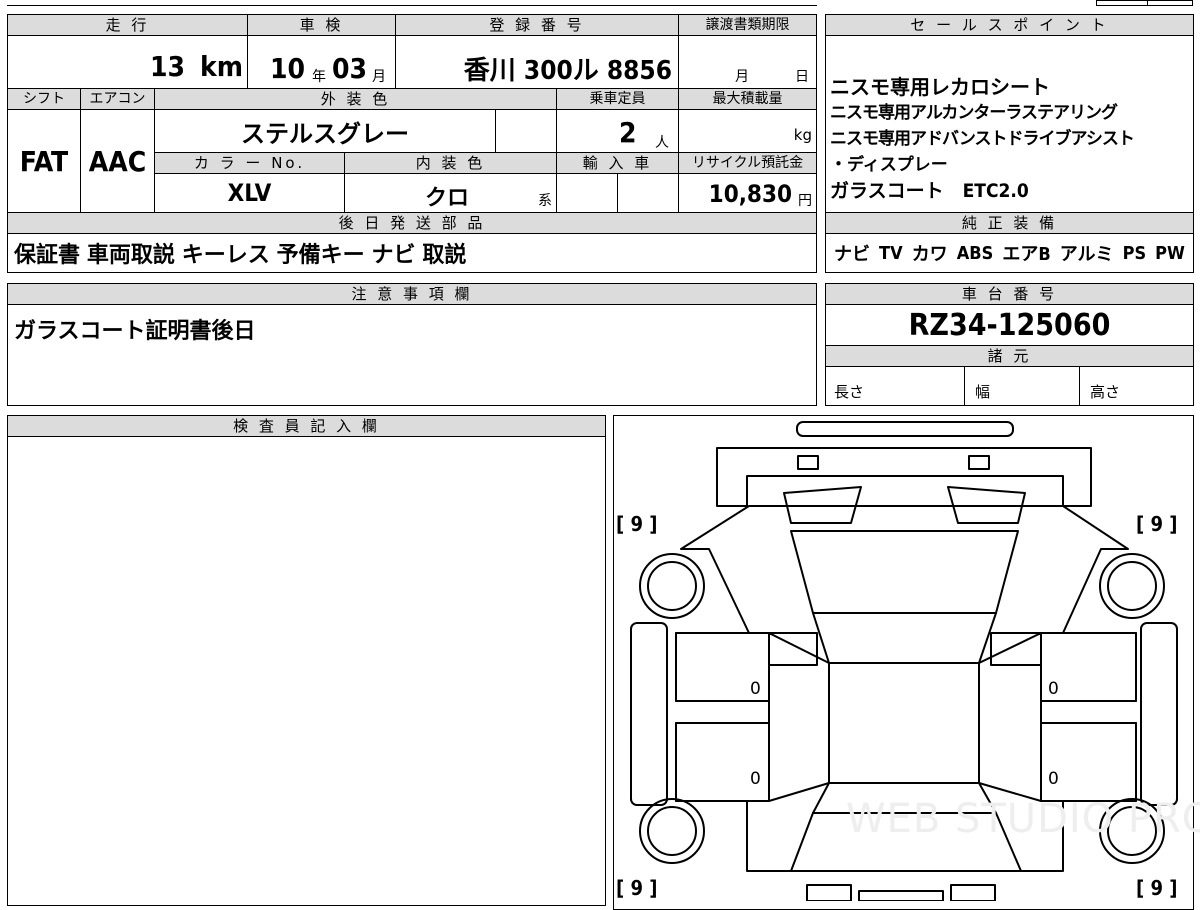 The width and height of the screenshot is (1200, 910). What do you see at coordinates (747, 99) in the screenshot?
I see `maxload-header: 最大積載量` at bounding box center [747, 99].